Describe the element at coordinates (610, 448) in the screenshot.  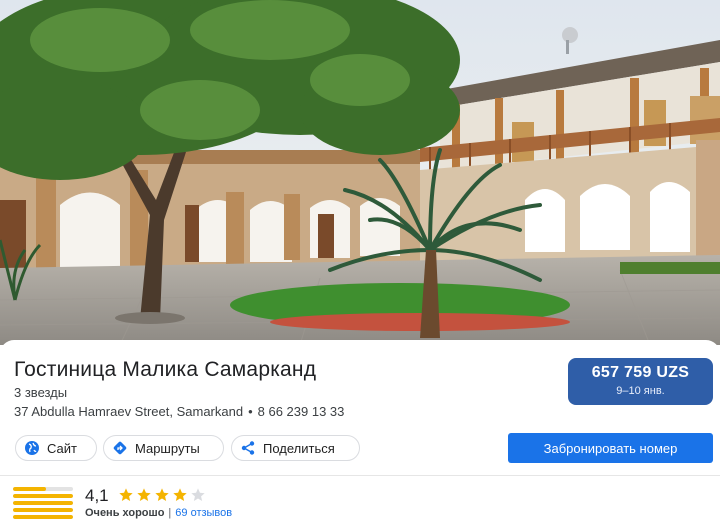
I see `book-room-button: Забронировать номер` at that location.